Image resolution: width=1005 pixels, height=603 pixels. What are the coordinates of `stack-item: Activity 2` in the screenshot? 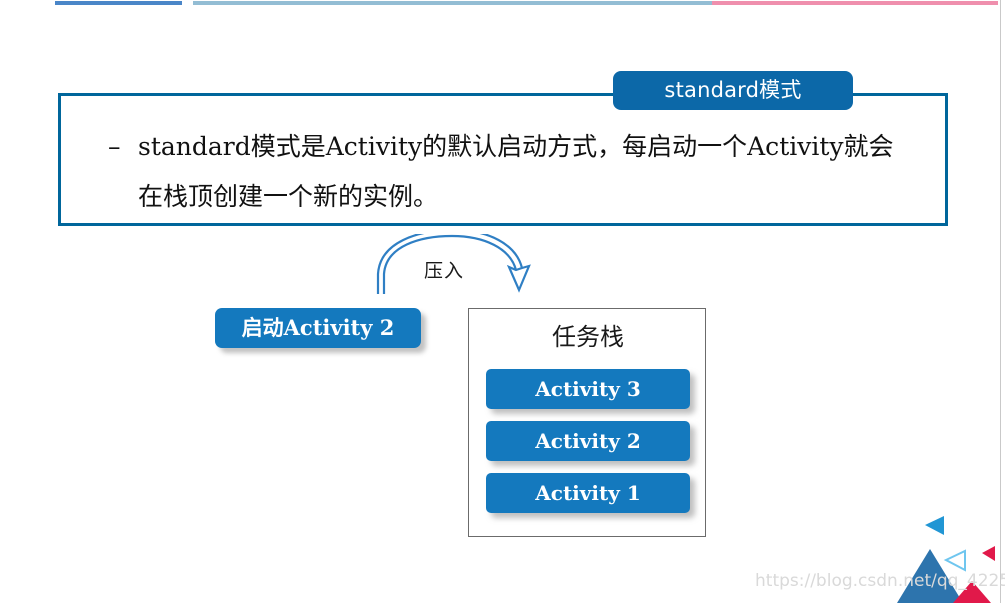 It's located at (588, 441).